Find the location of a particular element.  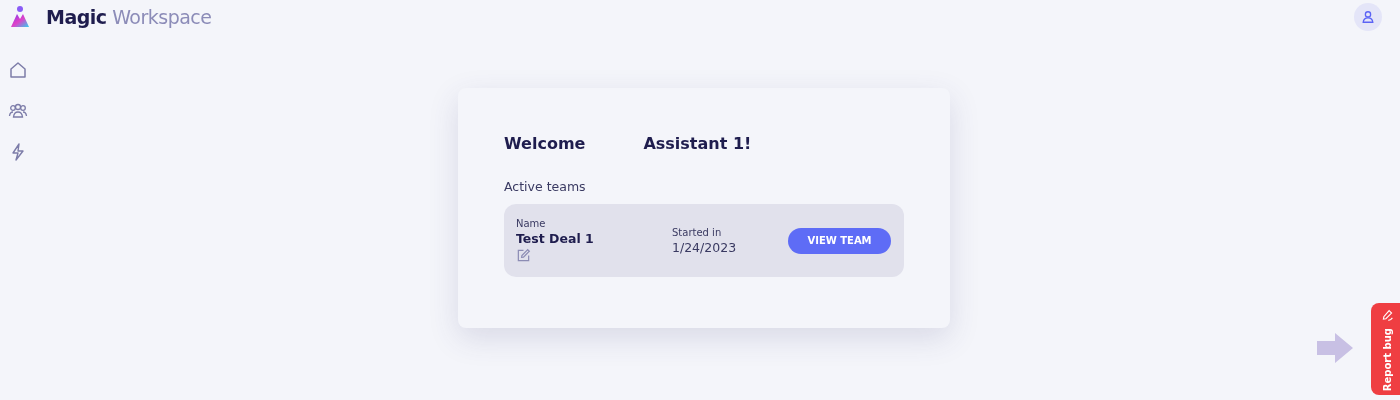

section-title: Active teams is located at coordinates (545, 186).